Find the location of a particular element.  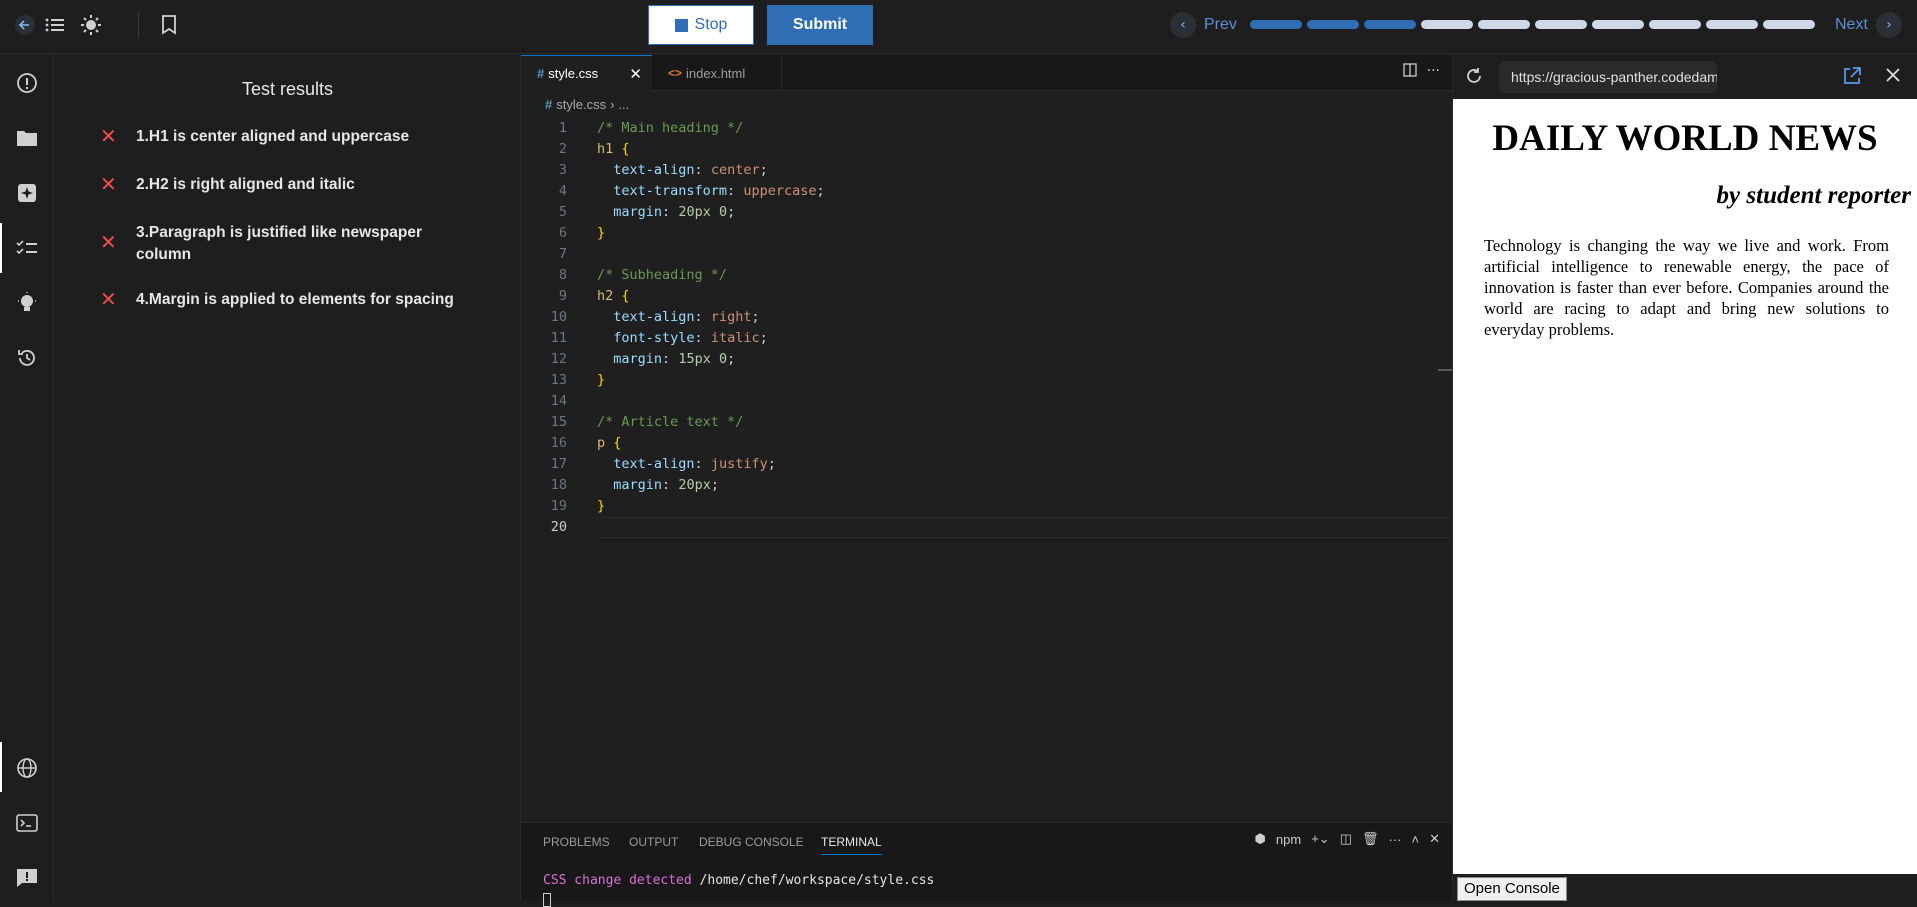

preview-subheading: by student reporter is located at coordinates (1813, 195).